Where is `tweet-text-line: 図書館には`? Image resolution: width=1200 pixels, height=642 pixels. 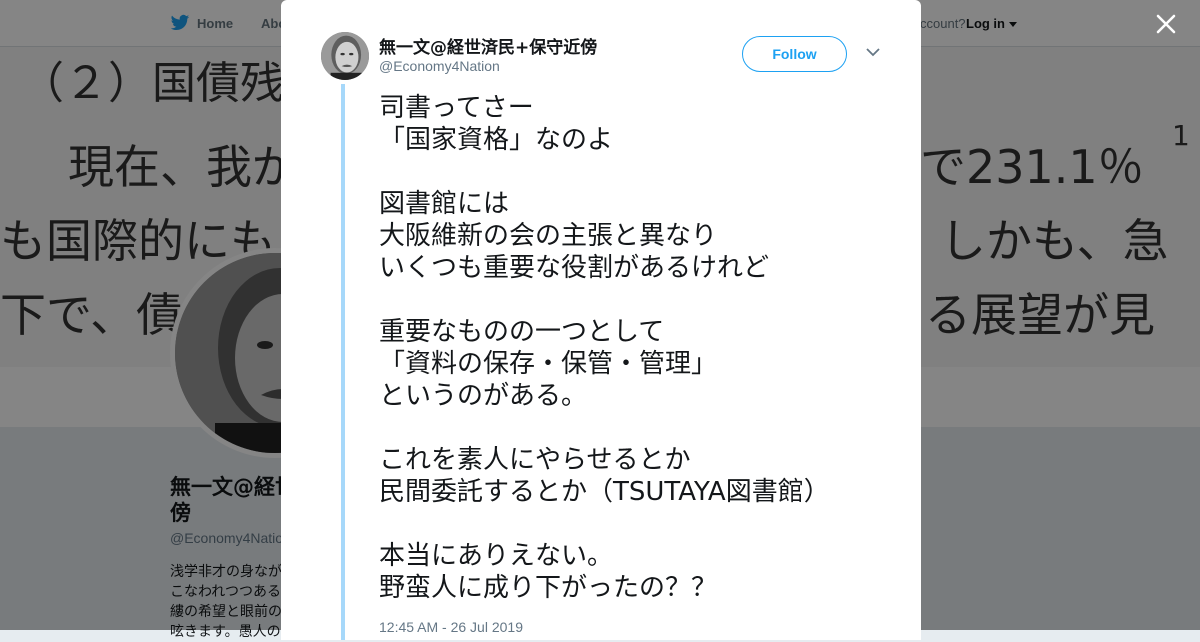
tweet-text-line: 図書館には is located at coordinates (444, 204).